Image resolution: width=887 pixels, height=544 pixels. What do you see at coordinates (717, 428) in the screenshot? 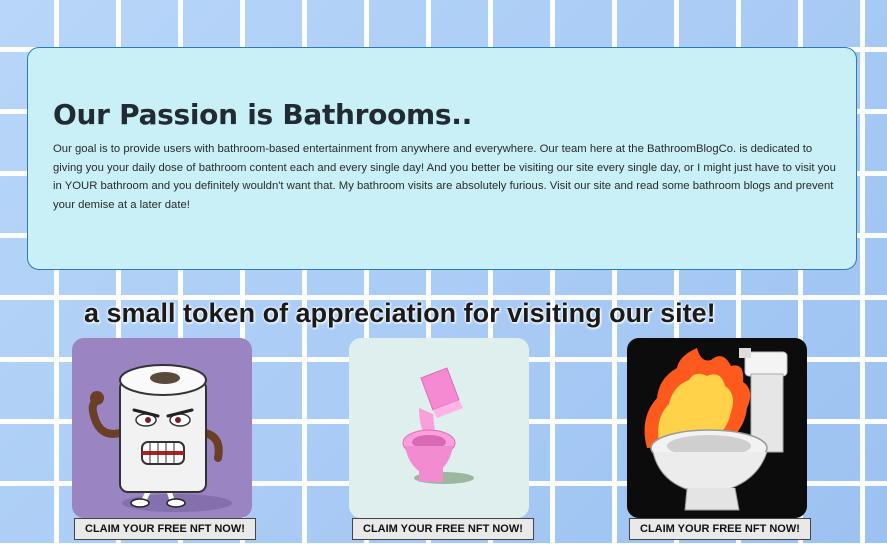
I see `flaming-toilet-image` at bounding box center [717, 428].